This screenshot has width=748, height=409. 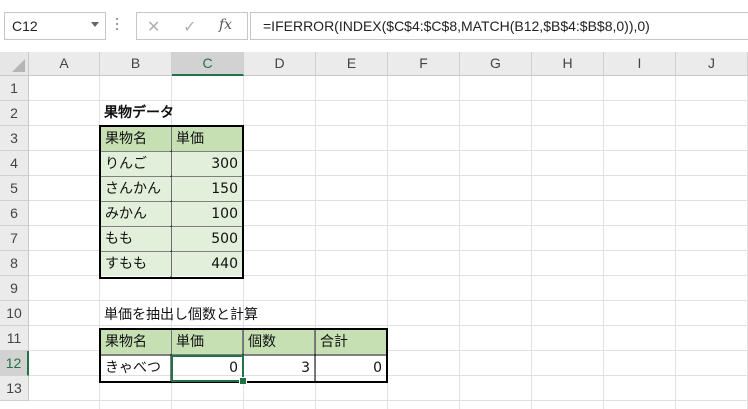 I want to click on table1-cell-name: りんご, so click(x=136, y=164).